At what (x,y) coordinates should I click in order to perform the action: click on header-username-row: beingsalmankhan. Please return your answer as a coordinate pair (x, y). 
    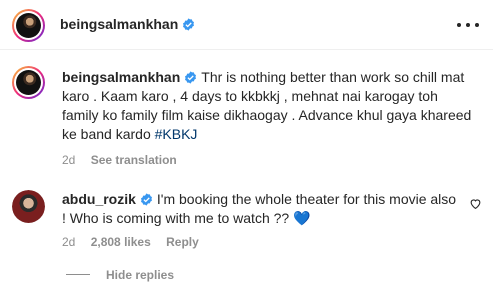
    Looking at the image, I should click on (127, 24).